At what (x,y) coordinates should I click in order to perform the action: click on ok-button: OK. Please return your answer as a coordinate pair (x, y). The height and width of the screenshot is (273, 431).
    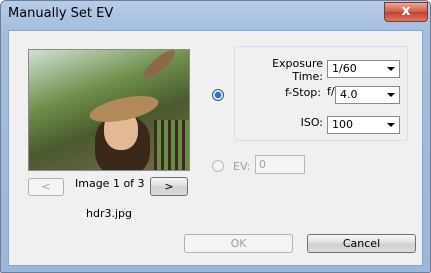
    Looking at the image, I should click on (238, 243).